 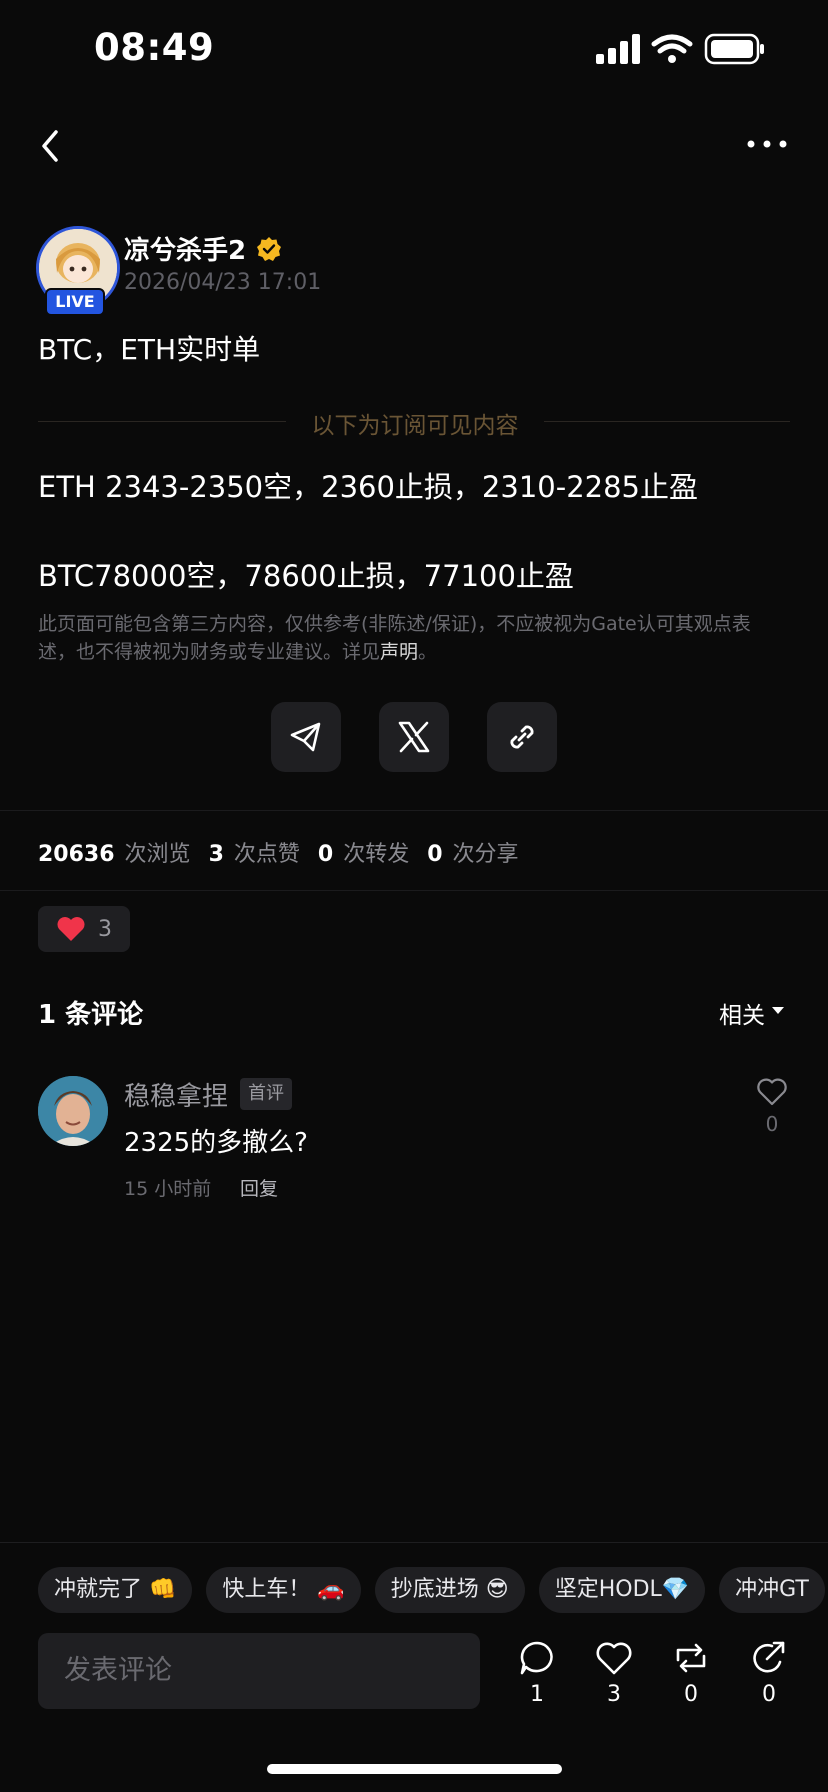 I want to click on quick-reply-chip: 快上车！ 🚗, so click(x=283, y=1590).